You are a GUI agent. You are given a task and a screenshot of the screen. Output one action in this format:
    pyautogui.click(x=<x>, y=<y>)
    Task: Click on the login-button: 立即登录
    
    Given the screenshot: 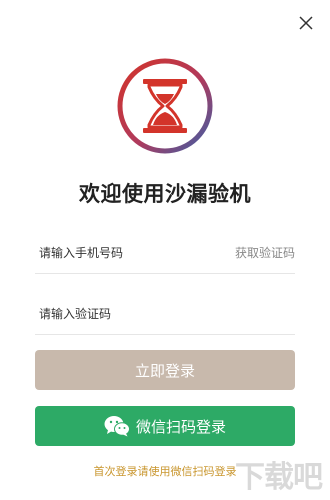 What is the action you would take?
    pyautogui.click(x=165, y=370)
    